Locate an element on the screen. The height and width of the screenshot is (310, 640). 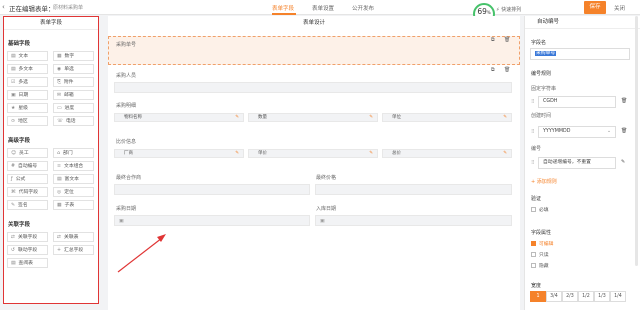
palette-item: ★ 星级 is located at coordinates (27, 108).